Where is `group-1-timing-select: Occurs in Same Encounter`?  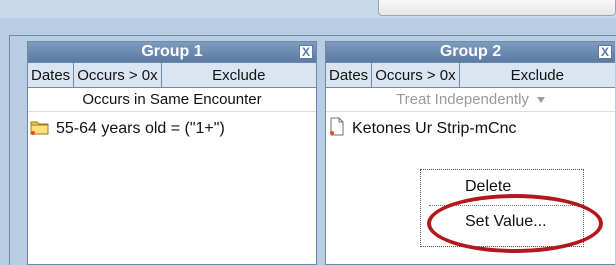 group-1-timing-select: Occurs in Same Encounter is located at coordinates (172, 100).